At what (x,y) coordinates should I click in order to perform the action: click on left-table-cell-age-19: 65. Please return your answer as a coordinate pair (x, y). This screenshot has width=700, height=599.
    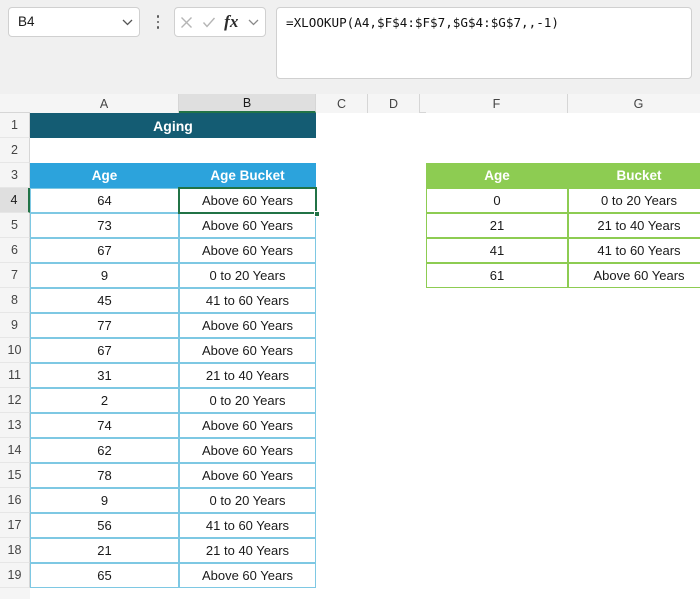
    Looking at the image, I should click on (104, 575).